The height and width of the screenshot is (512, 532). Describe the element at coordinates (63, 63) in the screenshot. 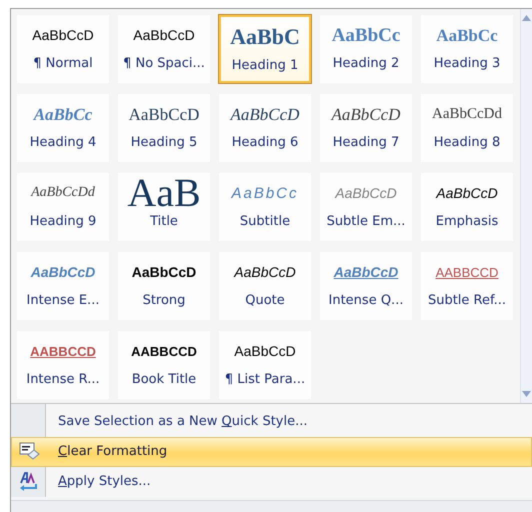

I see `style-name: ¶ Normal` at that location.